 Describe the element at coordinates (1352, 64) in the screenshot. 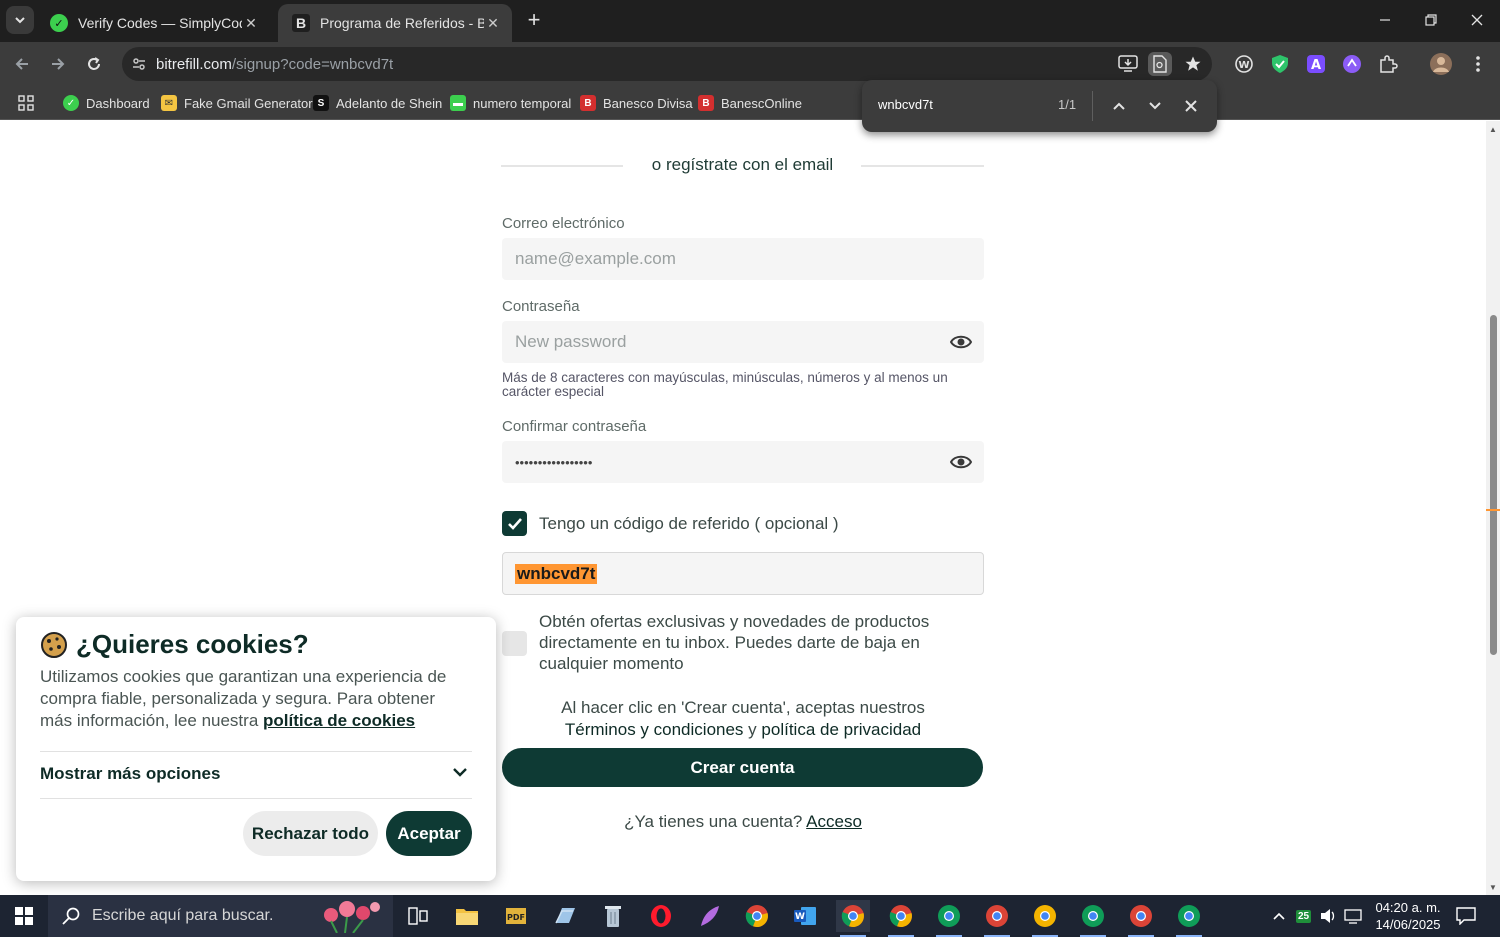

I see `extension-purple-icon` at that location.